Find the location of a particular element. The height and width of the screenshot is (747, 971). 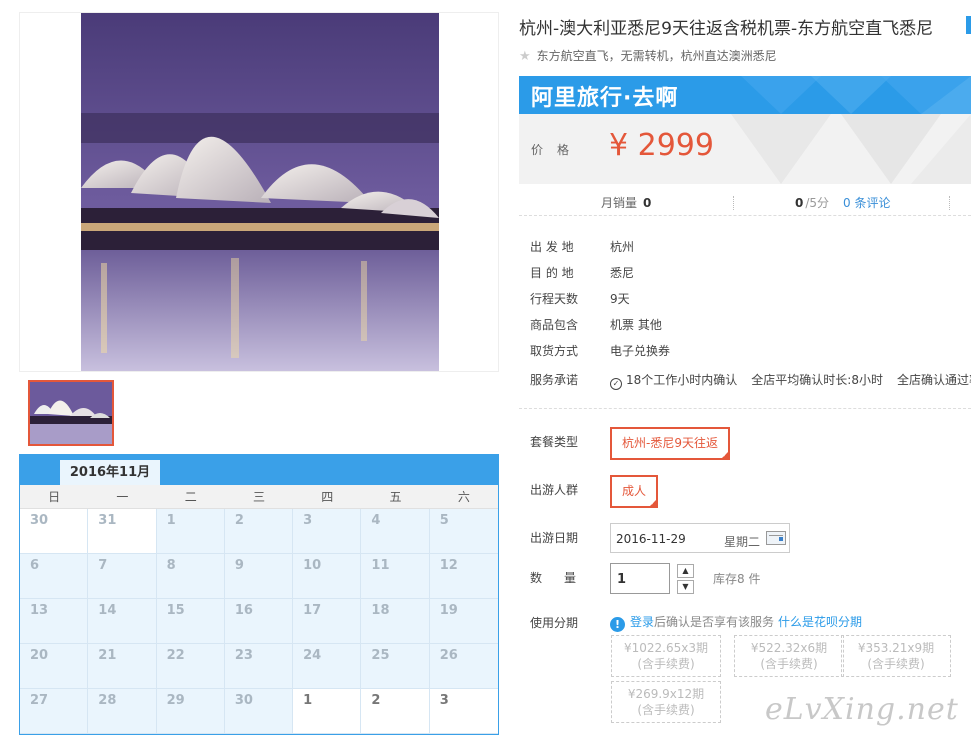

people-option-button: 成人 ✓ is located at coordinates (634, 491).